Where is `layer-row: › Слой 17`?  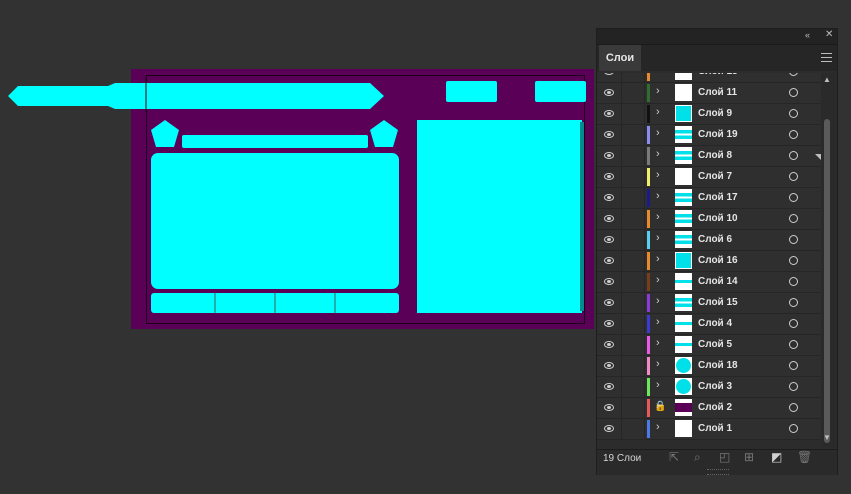
layer-row: › Слой 17 is located at coordinates (709, 198).